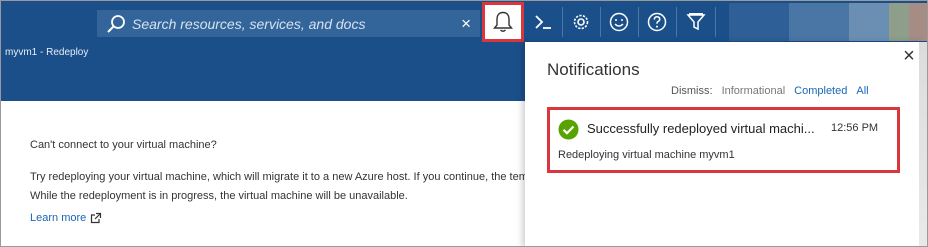 The image size is (928, 247). What do you see at coordinates (754, 91) in the screenshot?
I see `dismiss-informational-link: Informational` at bounding box center [754, 91].